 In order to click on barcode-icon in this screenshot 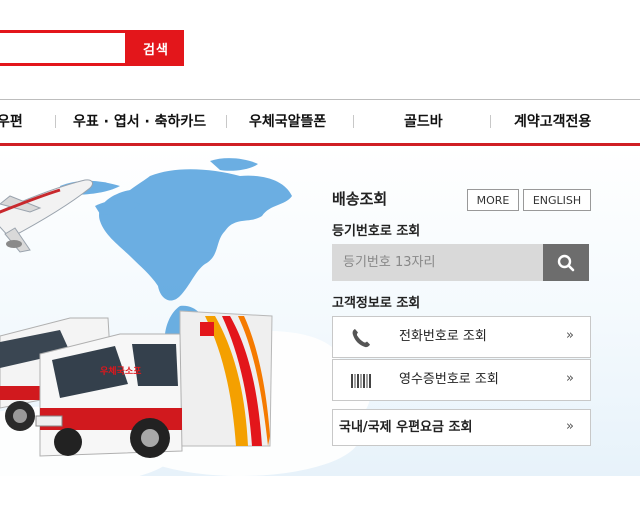, I will do `click(361, 381)`.